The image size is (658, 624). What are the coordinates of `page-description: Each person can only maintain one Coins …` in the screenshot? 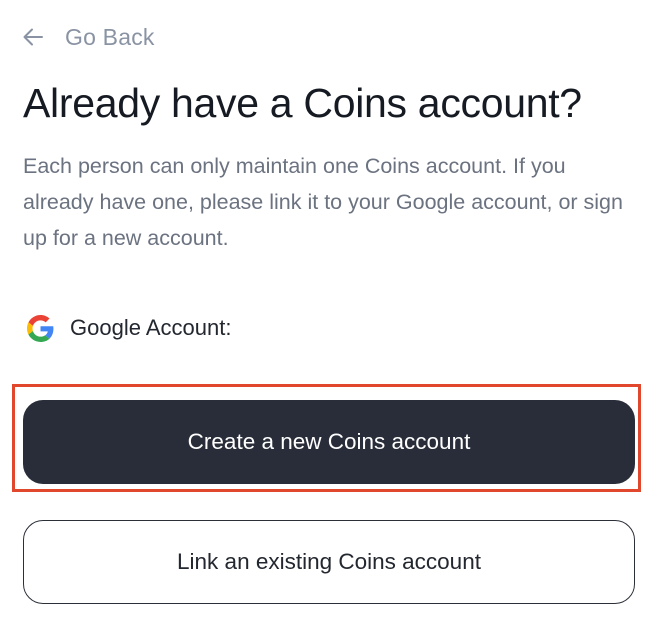 It's located at (323, 202).